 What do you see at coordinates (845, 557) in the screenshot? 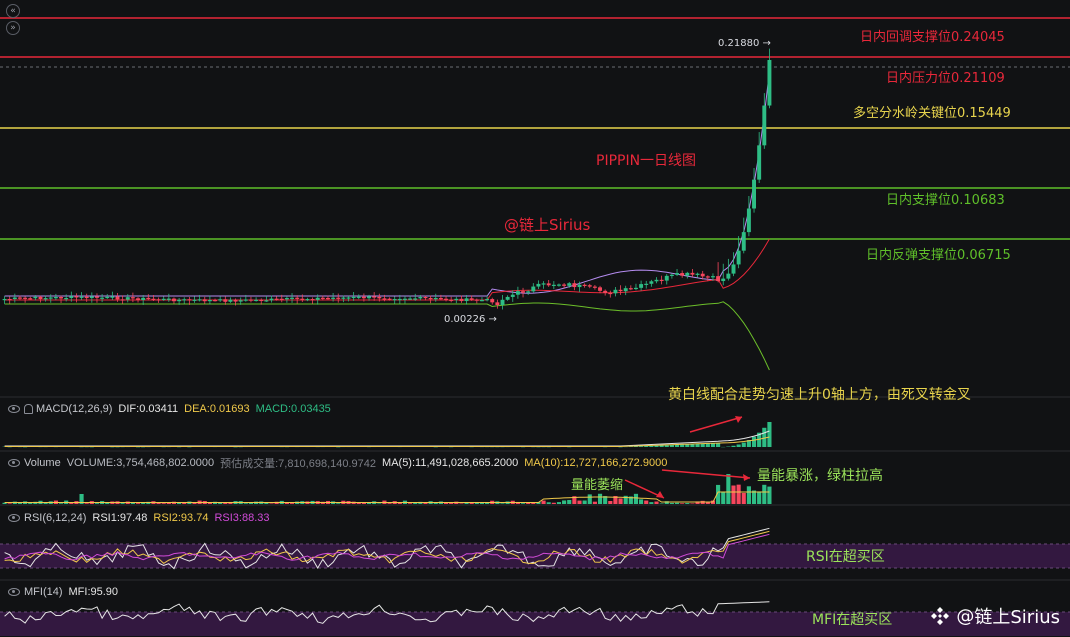
I see `rsi-annotation: RSI在超买区` at bounding box center [845, 557].